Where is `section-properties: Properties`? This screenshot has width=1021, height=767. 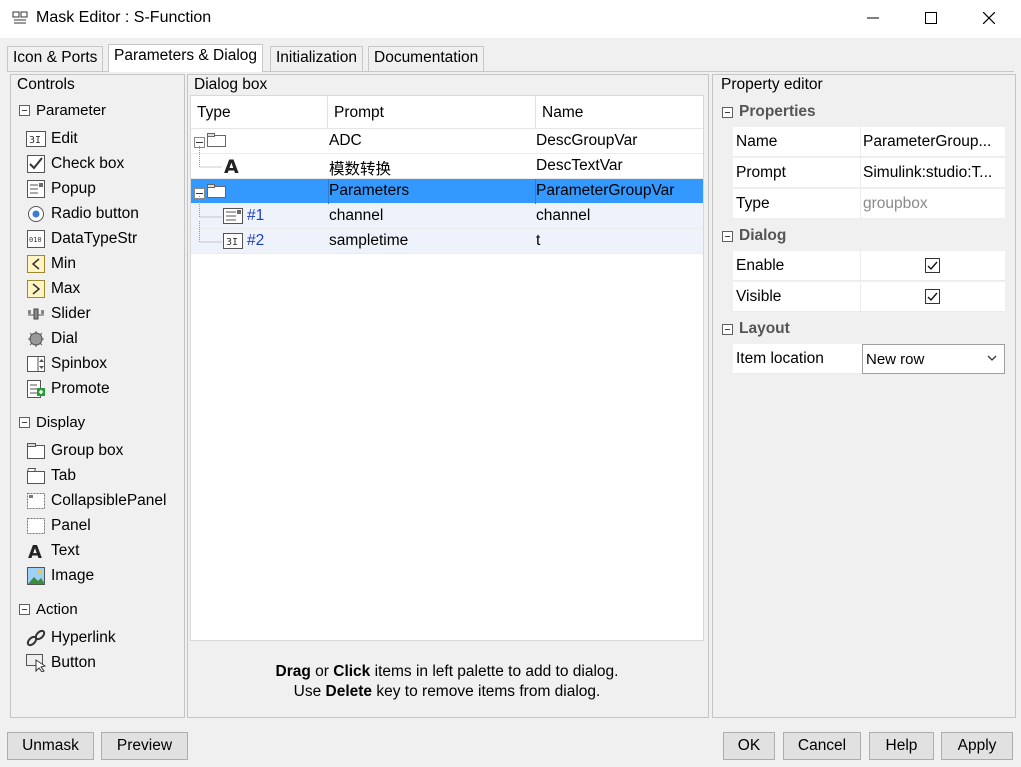
section-properties: Properties is located at coordinates (769, 112).